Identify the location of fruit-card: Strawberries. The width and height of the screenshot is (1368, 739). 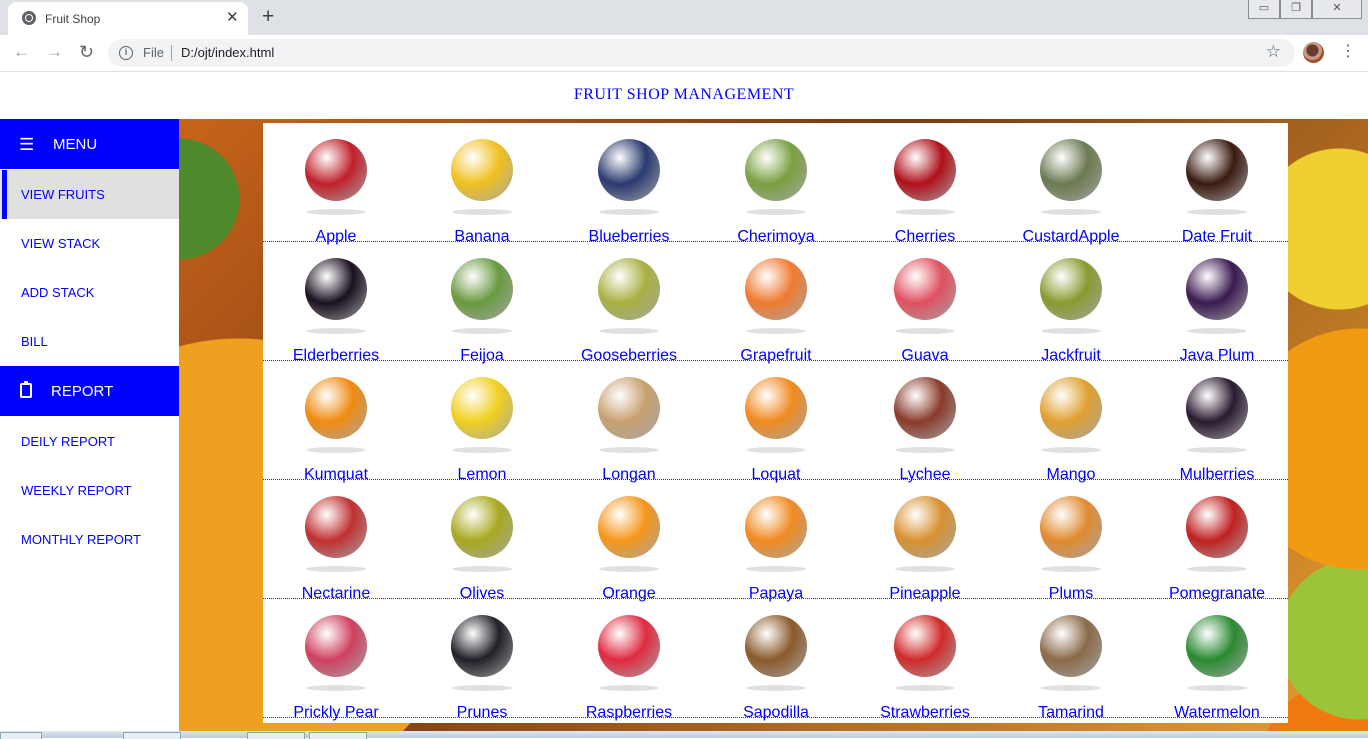
(925, 660).